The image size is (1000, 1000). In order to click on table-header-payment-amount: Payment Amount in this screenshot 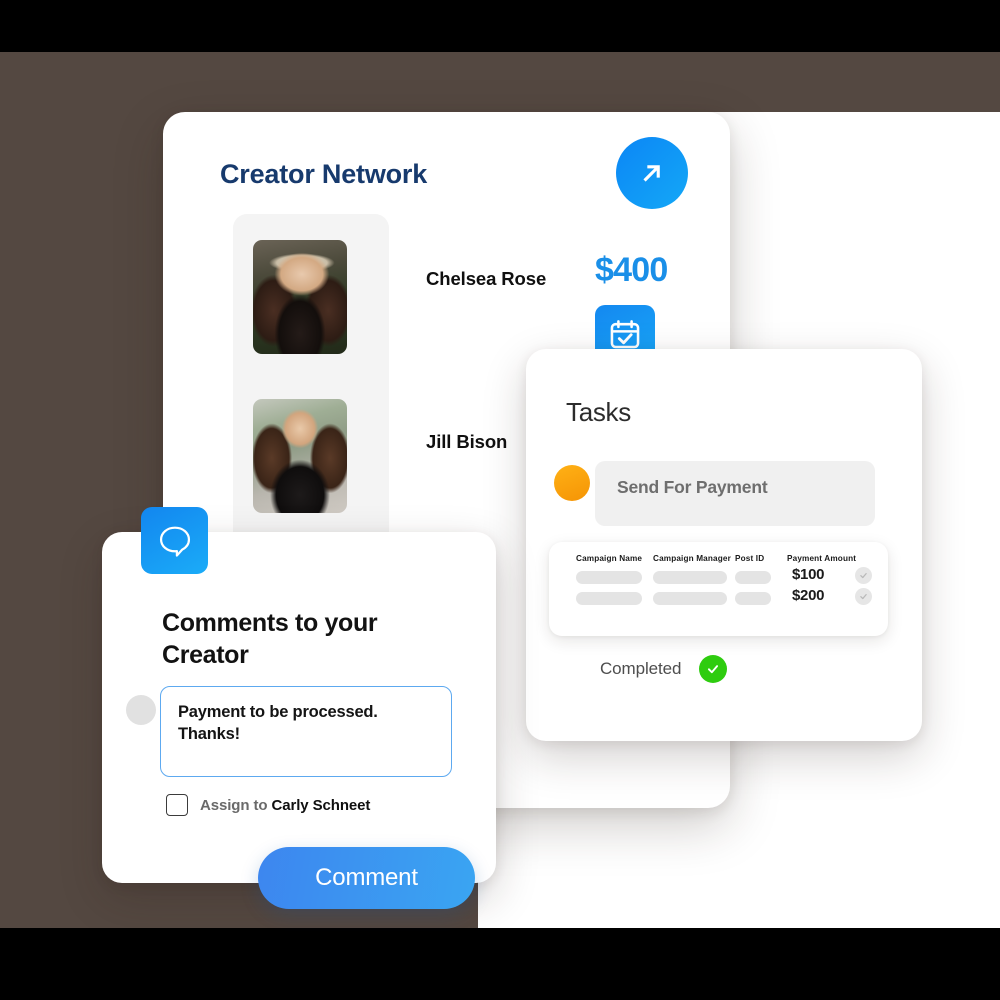, I will do `click(822, 558)`.